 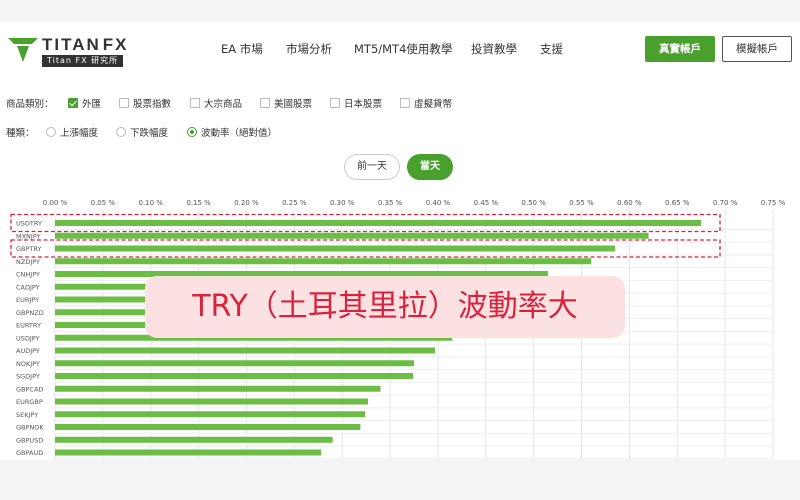 What do you see at coordinates (242, 49) in the screenshot?
I see `nav-ea-market: EA 市場` at bounding box center [242, 49].